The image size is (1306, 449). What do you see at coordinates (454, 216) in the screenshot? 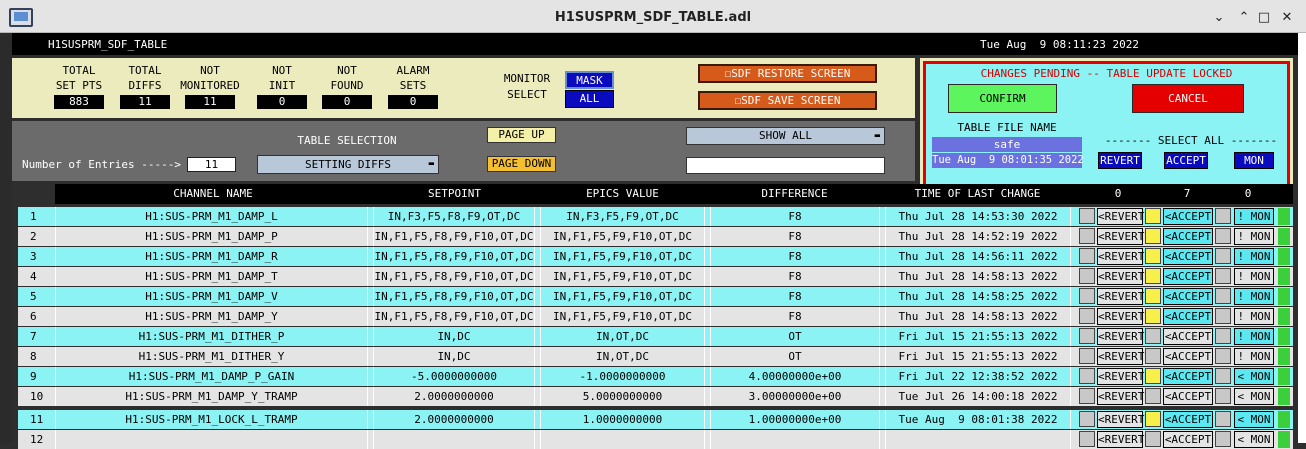
I see `cell-setpoint: IN,F3,F5,F8,F9,OT,DC` at bounding box center [454, 216].